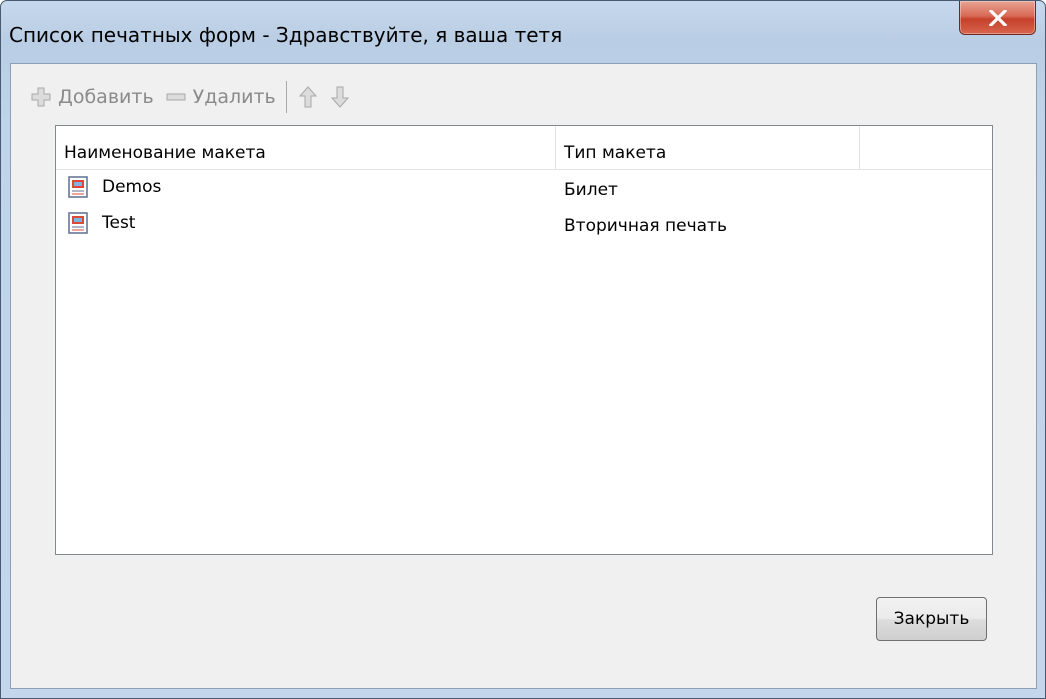  Describe the element at coordinates (931, 619) in the screenshot. I see `close-button: Закрыть` at that location.